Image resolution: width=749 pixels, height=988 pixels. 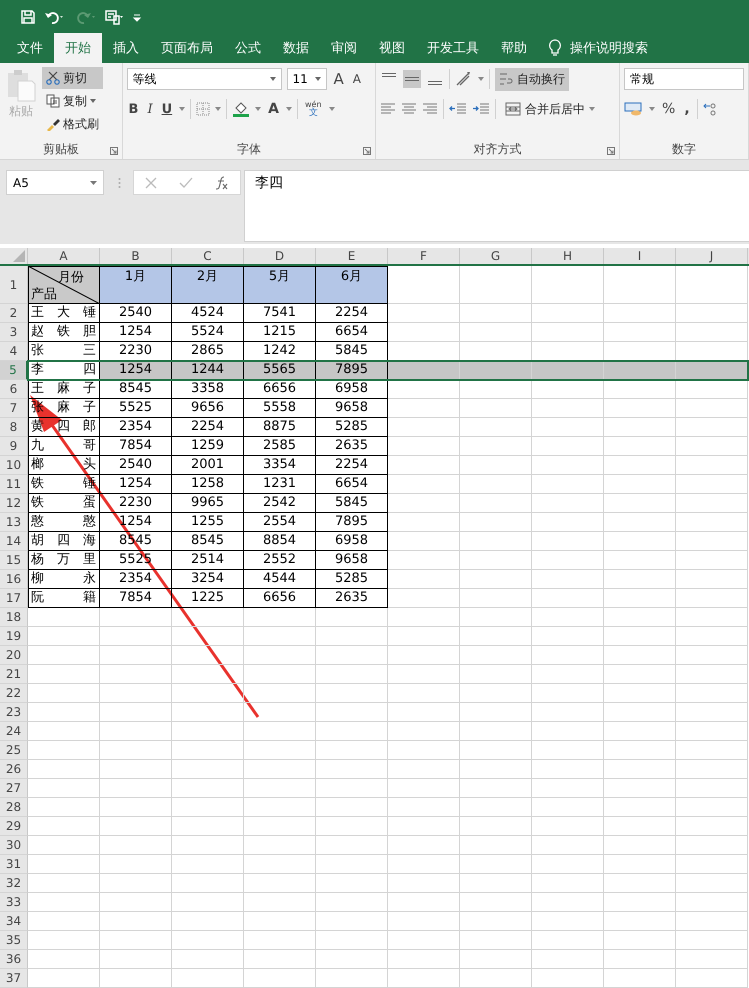 I want to click on shrink-font-button: A, so click(x=356, y=79).